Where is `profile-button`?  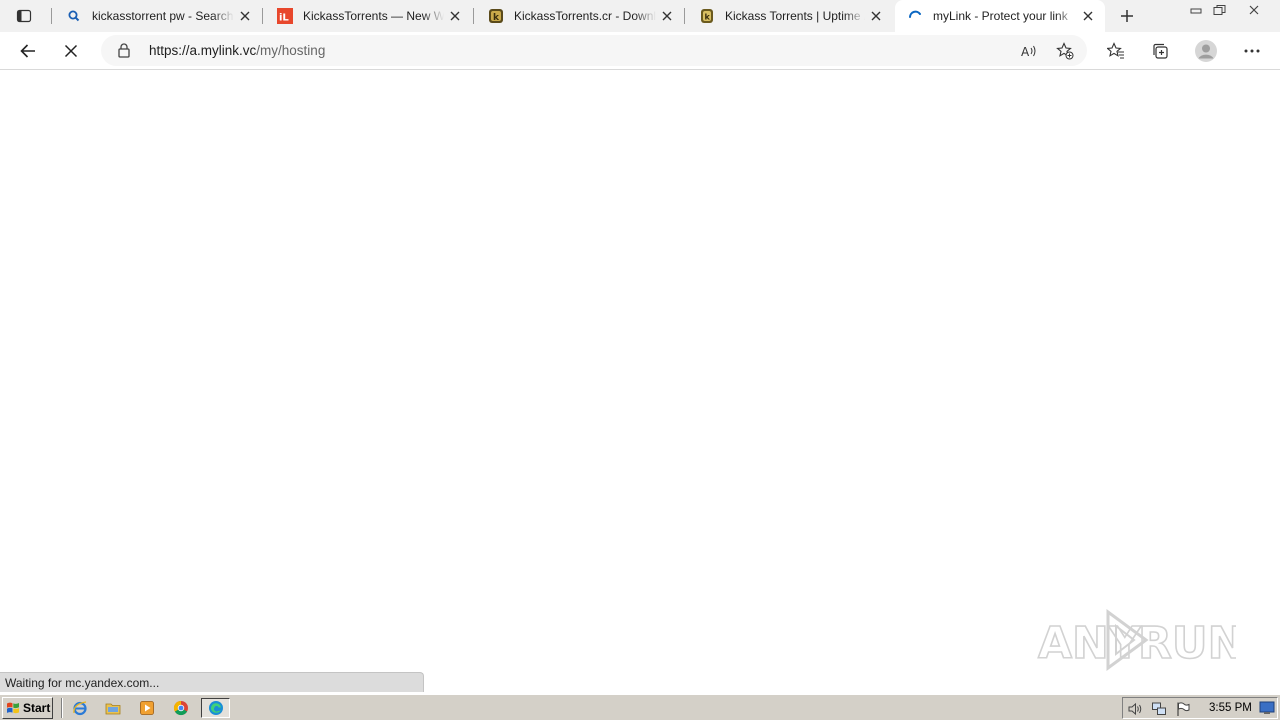 profile-button is located at coordinates (1206, 51).